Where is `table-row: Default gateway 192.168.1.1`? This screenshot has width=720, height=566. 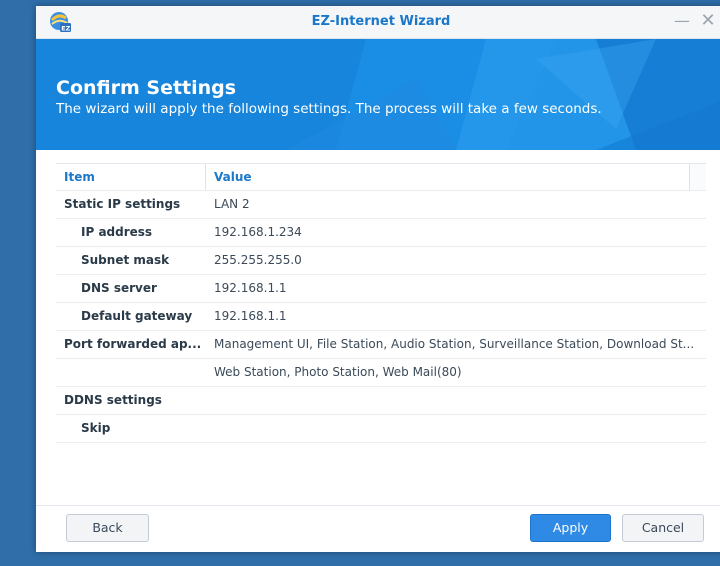
table-row: Default gateway 192.168.1.1 is located at coordinates (381, 317).